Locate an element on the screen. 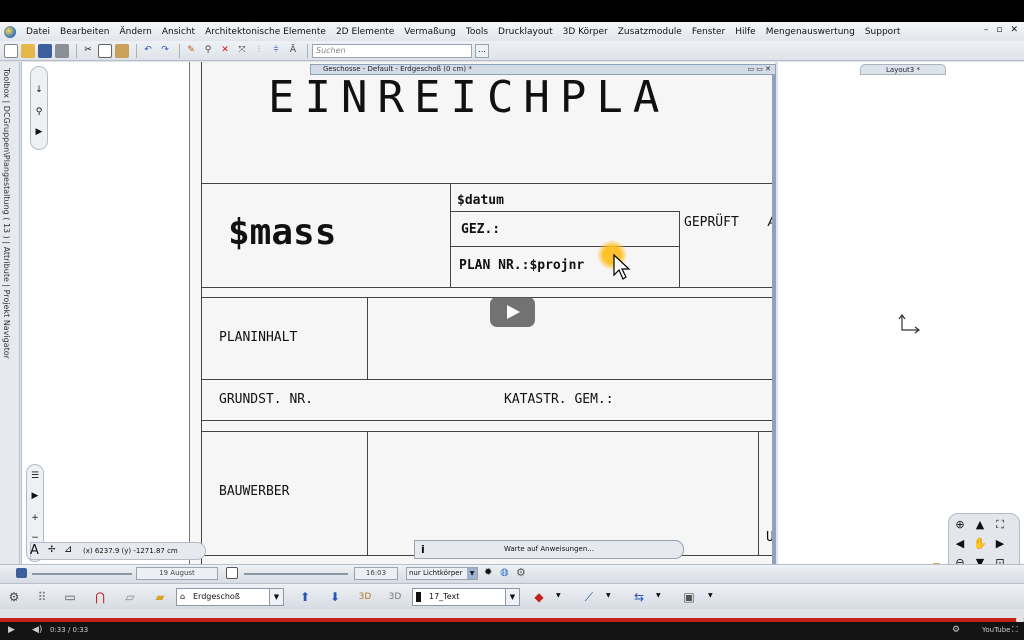  youtube-logo: YouTube is located at coordinates (996, 630).